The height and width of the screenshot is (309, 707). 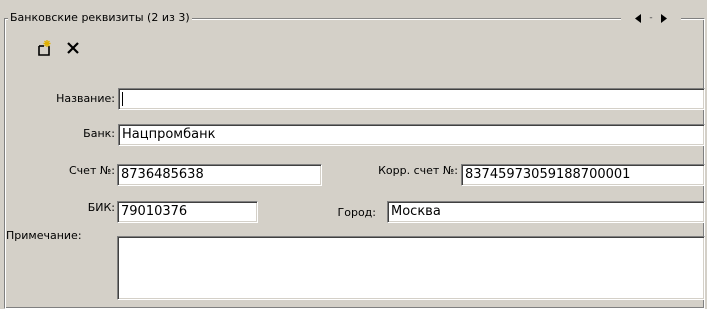 I want to click on note-label: Примечание:, so click(x=44, y=235).